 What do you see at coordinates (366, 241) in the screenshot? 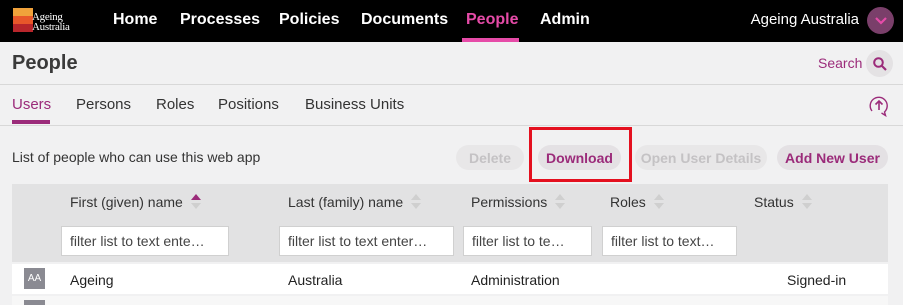
I see `filter-last-name-input` at bounding box center [366, 241].